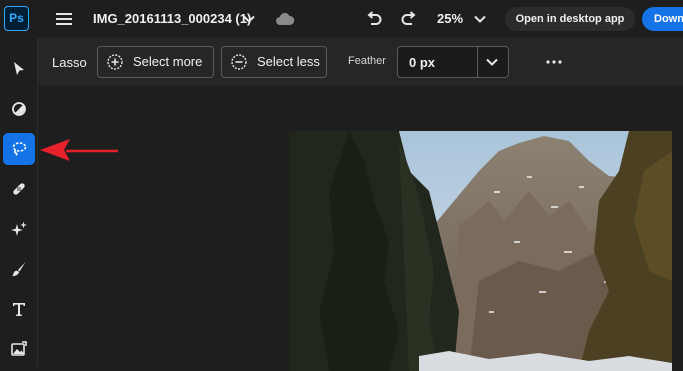 The height and width of the screenshot is (371, 683). I want to click on feather-value: 0 px, so click(422, 62).